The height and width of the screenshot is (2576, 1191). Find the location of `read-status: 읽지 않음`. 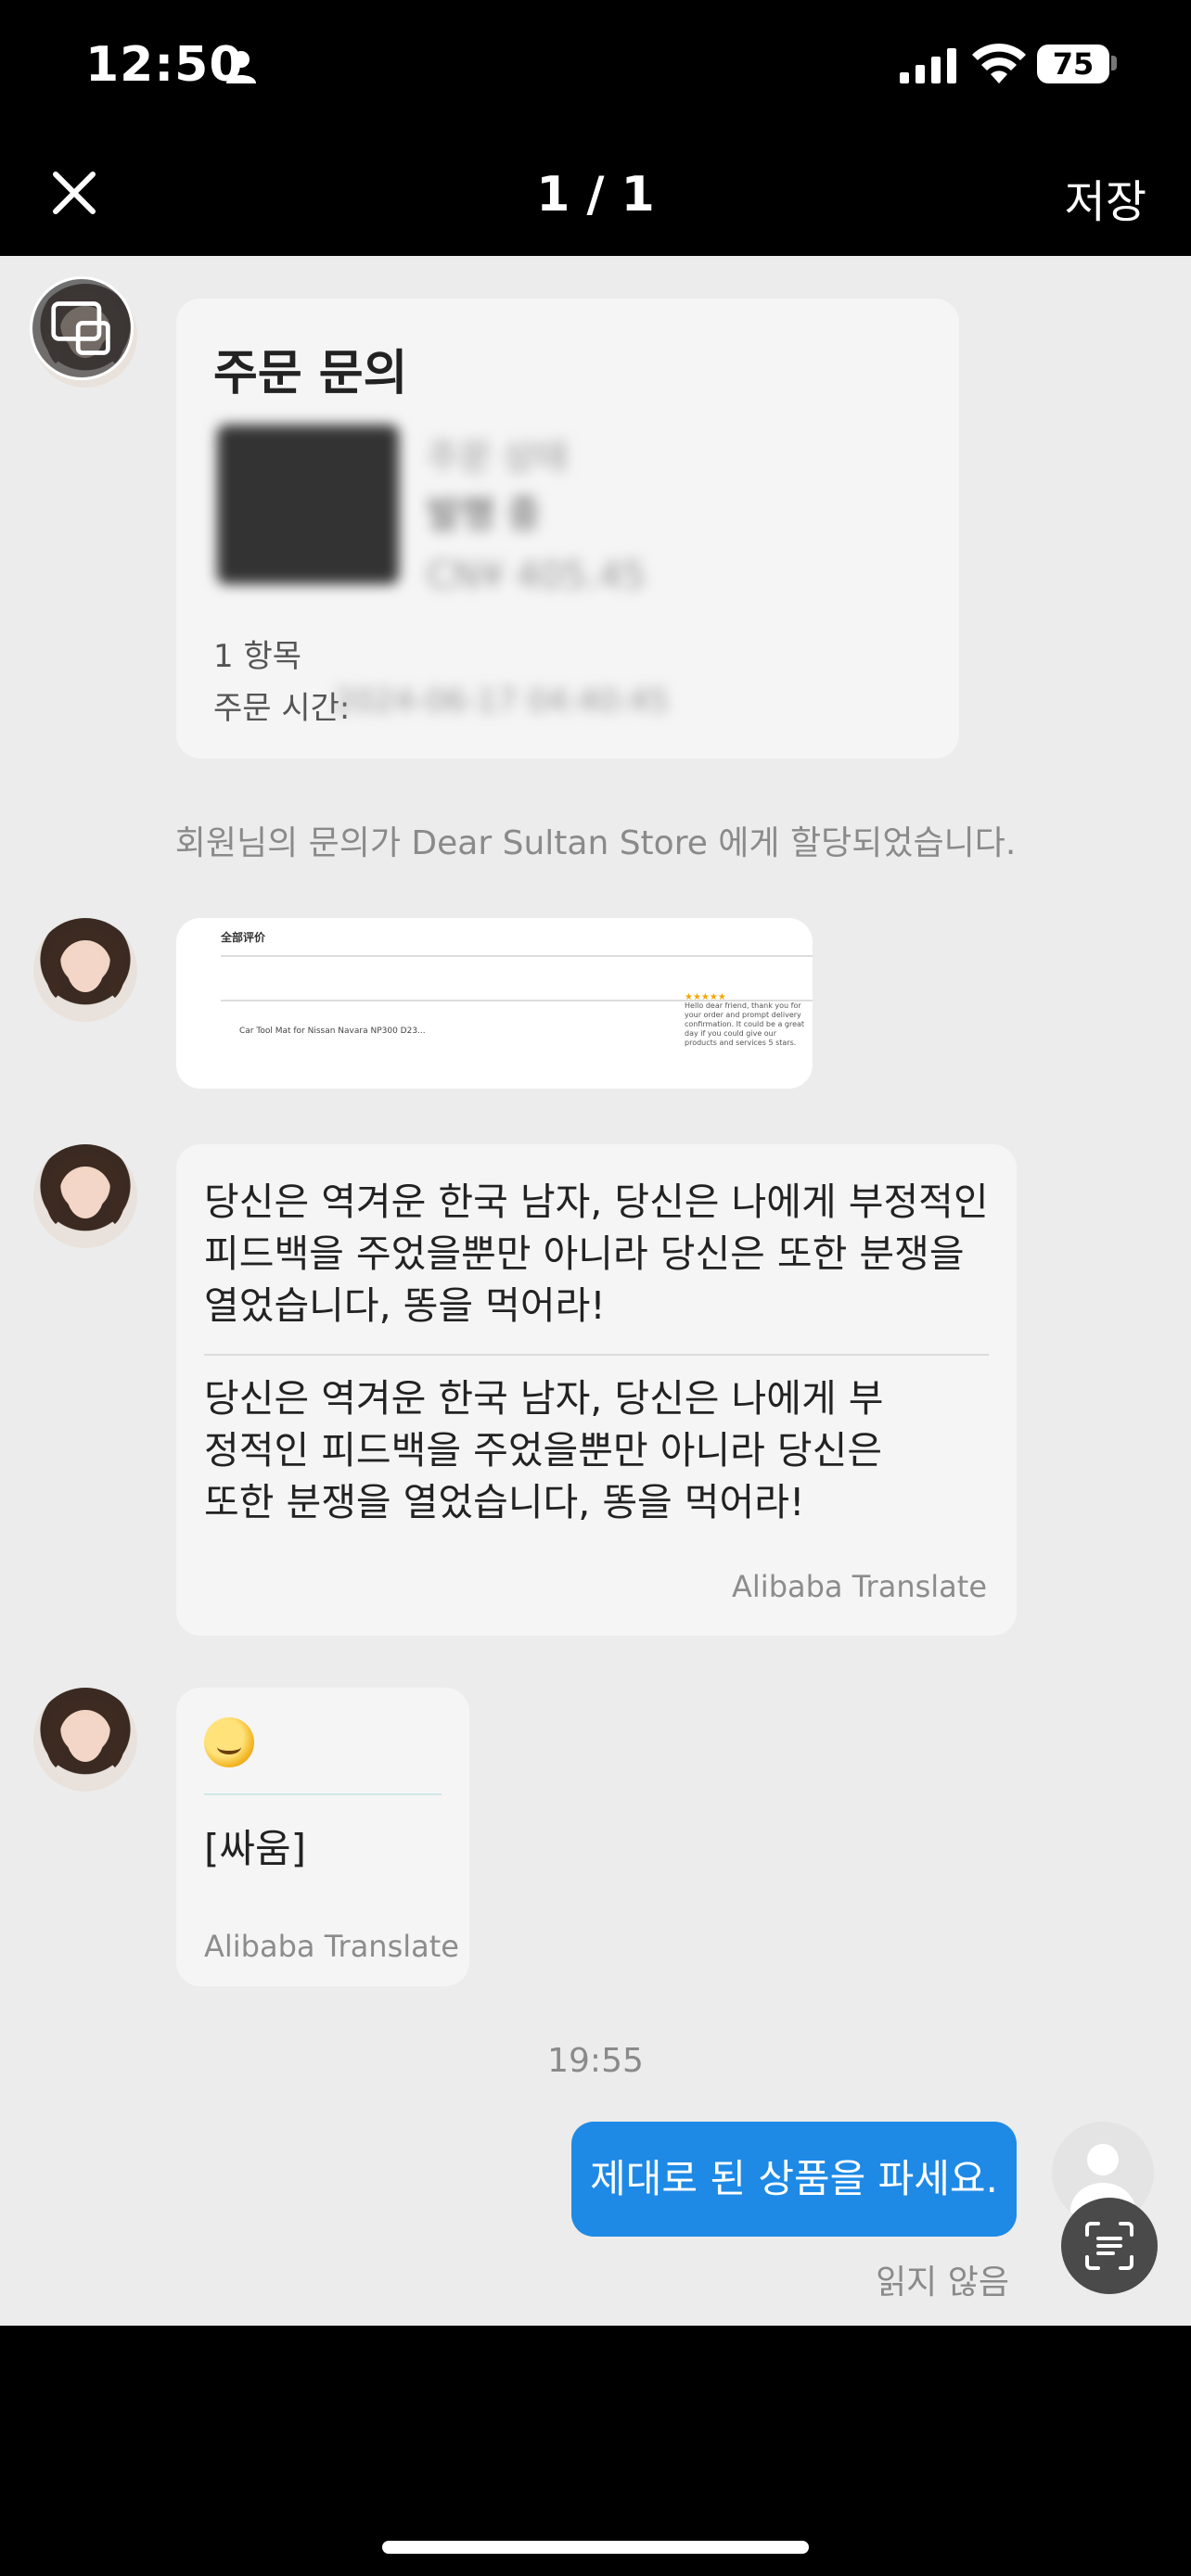

read-status: 읽지 않음 is located at coordinates (942, 2283).